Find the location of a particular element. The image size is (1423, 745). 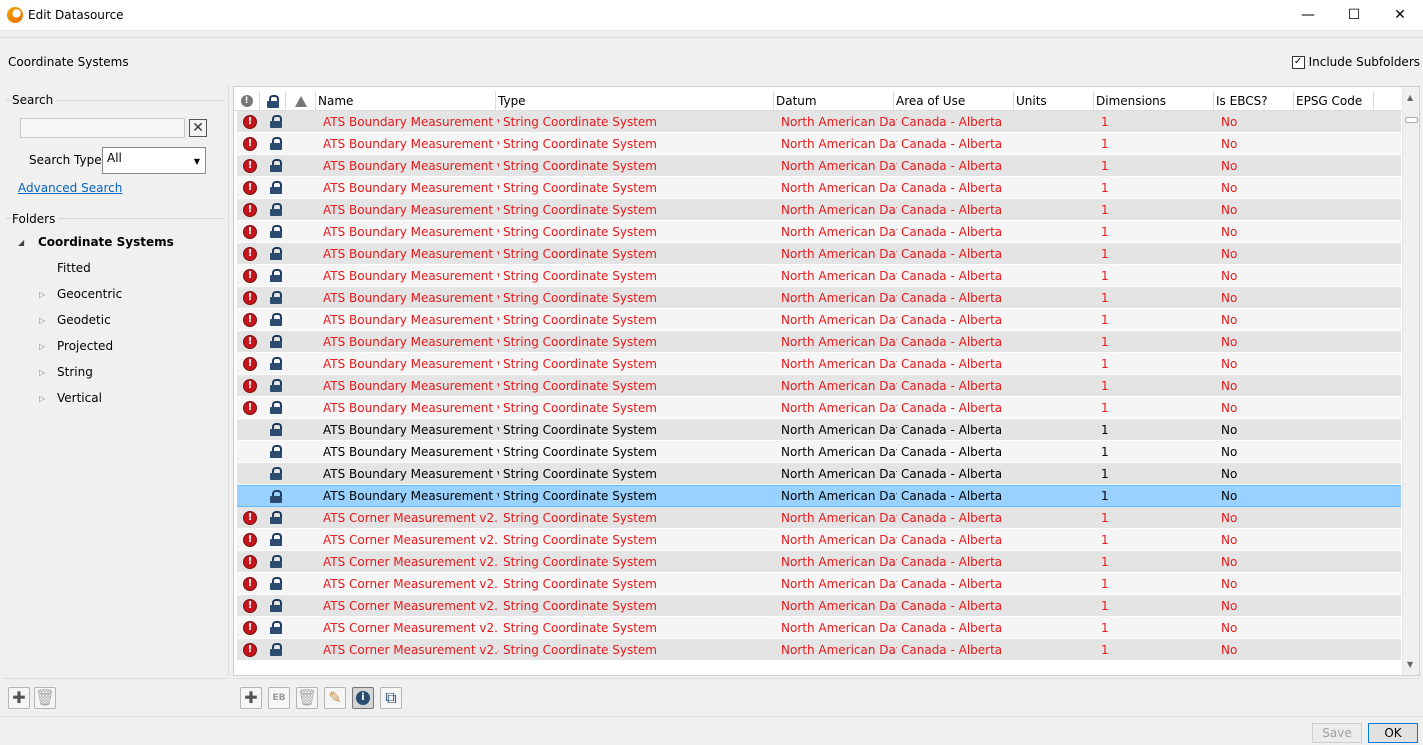

title-separator is located at coordinates (711, 34).